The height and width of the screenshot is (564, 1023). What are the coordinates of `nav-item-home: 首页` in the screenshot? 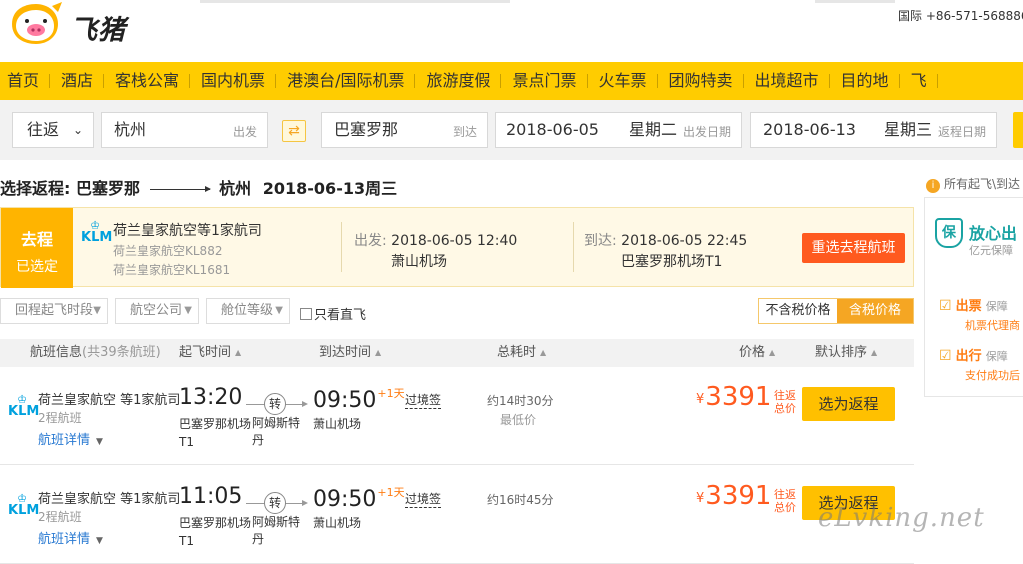 It's located at (25, 81).